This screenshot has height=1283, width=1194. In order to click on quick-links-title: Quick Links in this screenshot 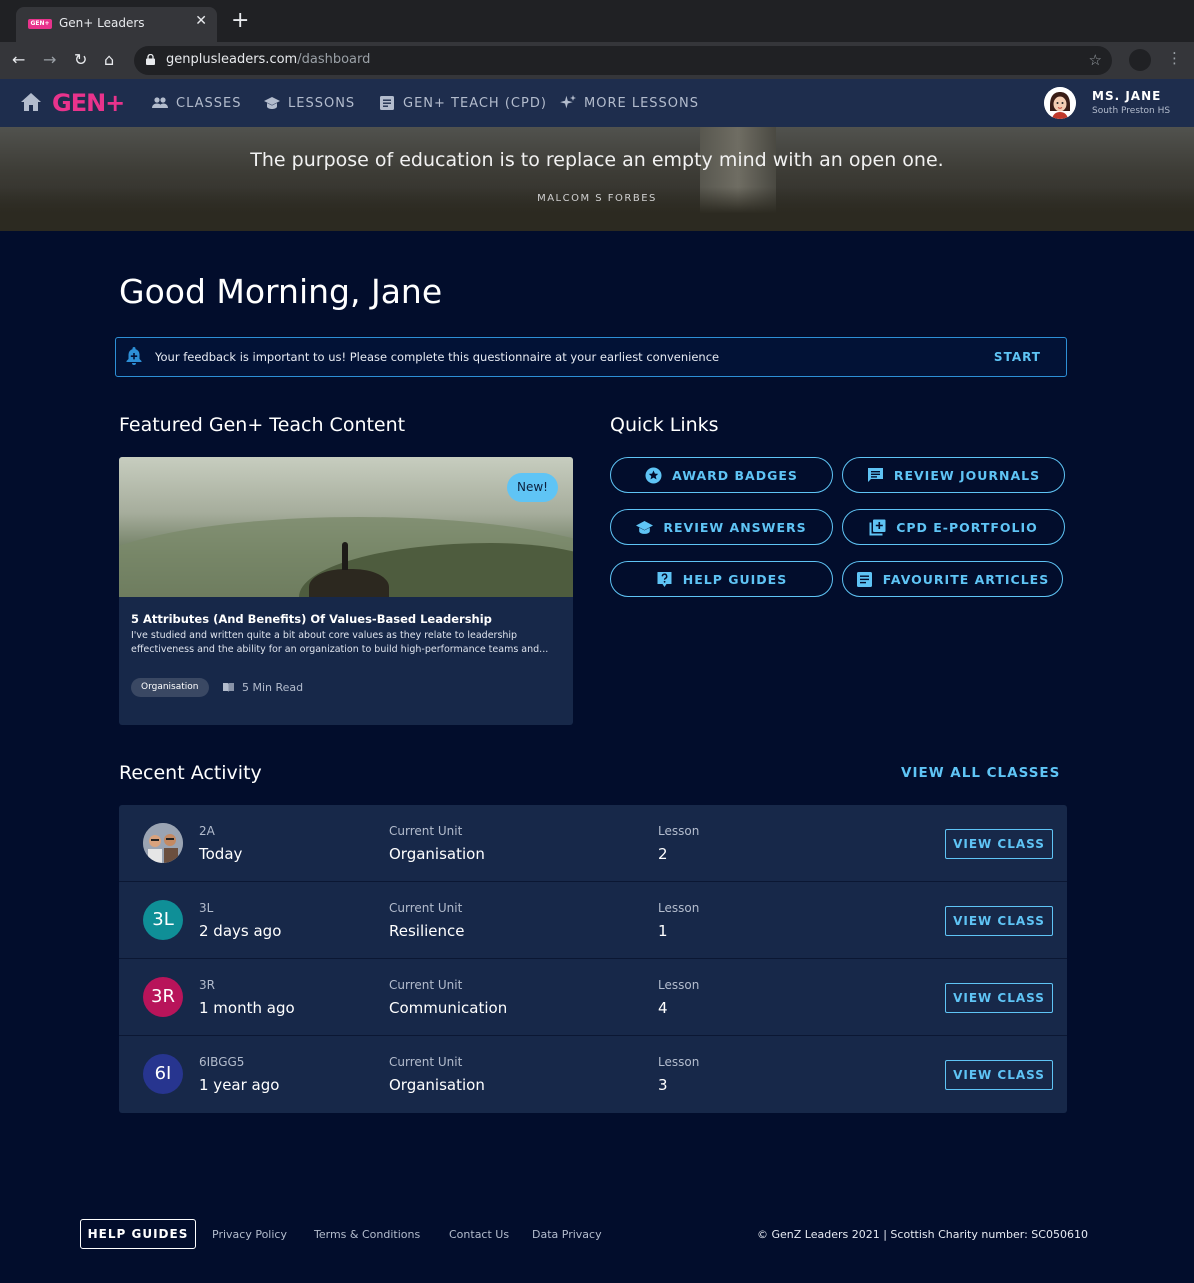, I will do `click(664, 425)`.